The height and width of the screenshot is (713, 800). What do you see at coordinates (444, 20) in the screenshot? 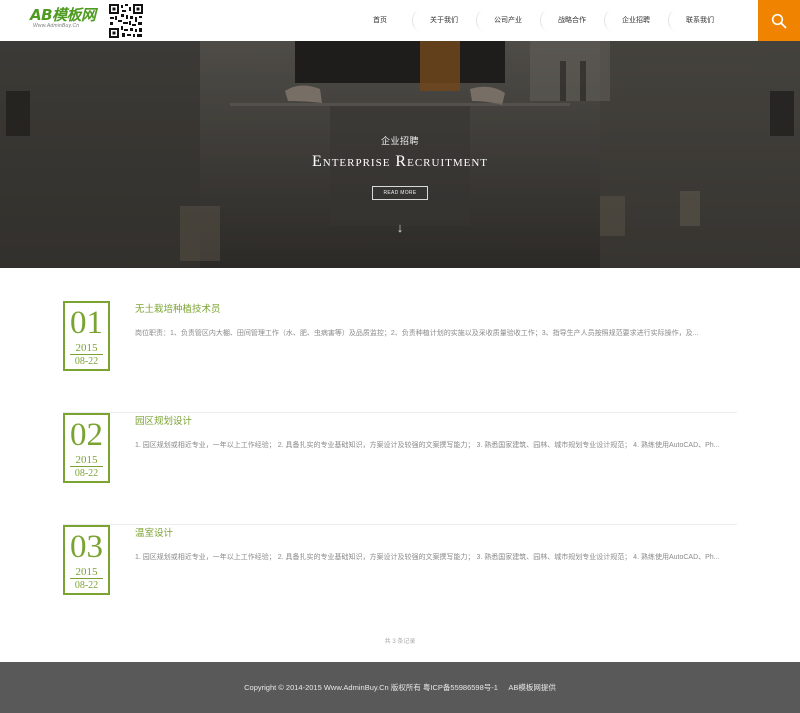
I see `nav-item-about: 关于我们` at bounding box center [444, 20].